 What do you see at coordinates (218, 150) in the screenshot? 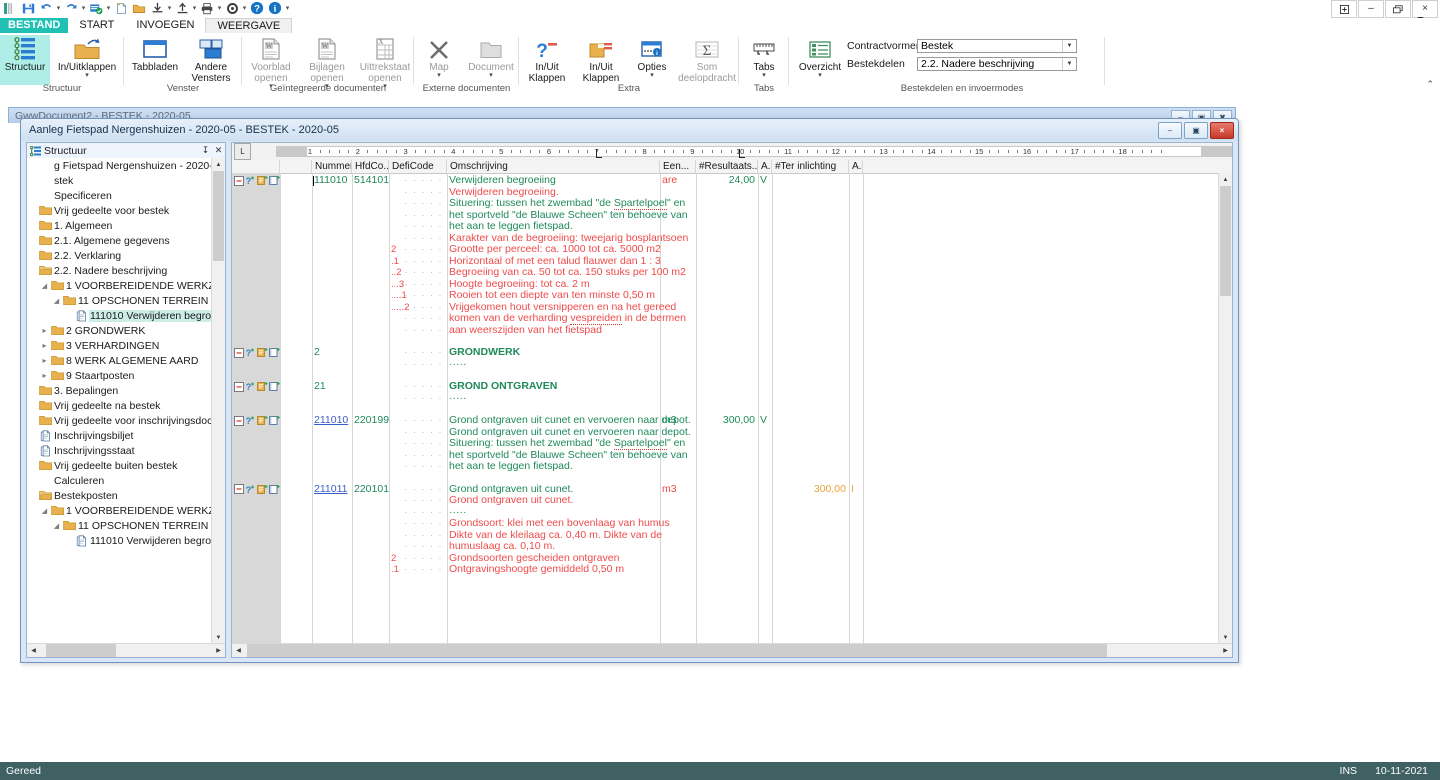
I see `close-icon: ✕` at bounding box center [218, 150].